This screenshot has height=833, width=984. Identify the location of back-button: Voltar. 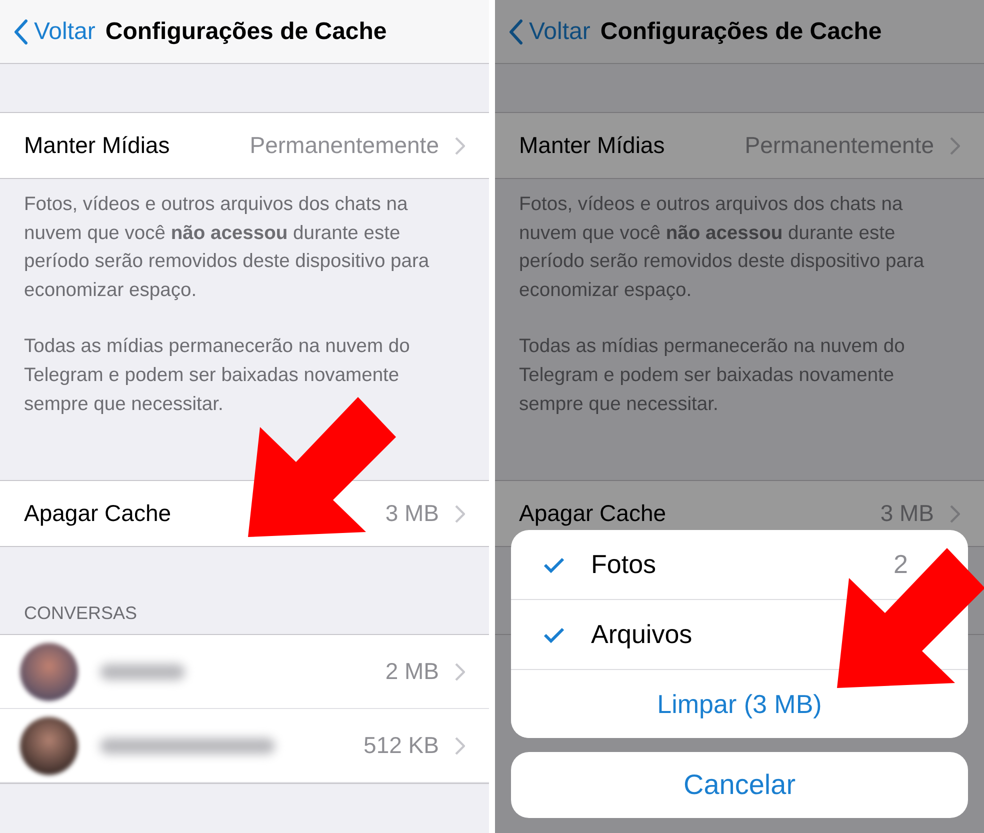
(55, 32).